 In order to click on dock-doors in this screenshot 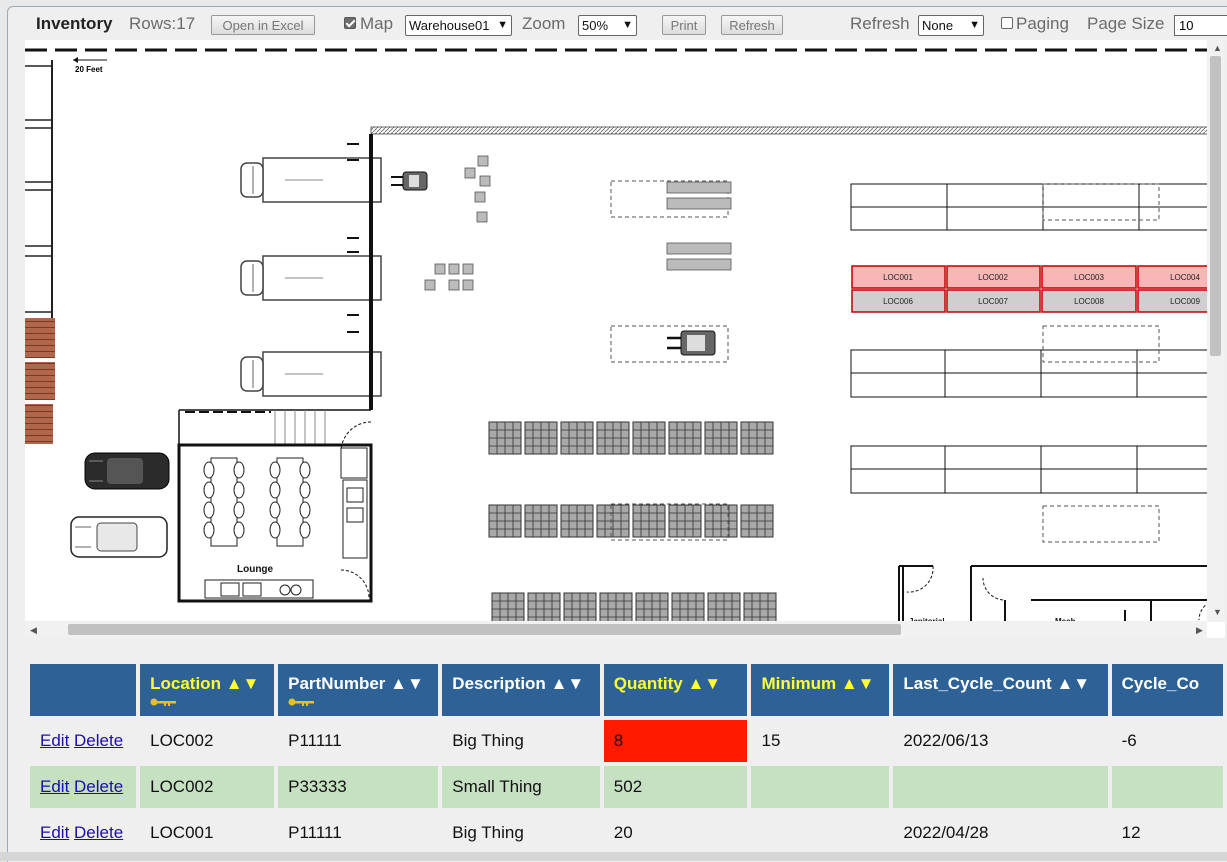, I will do `click(39, 190)`.